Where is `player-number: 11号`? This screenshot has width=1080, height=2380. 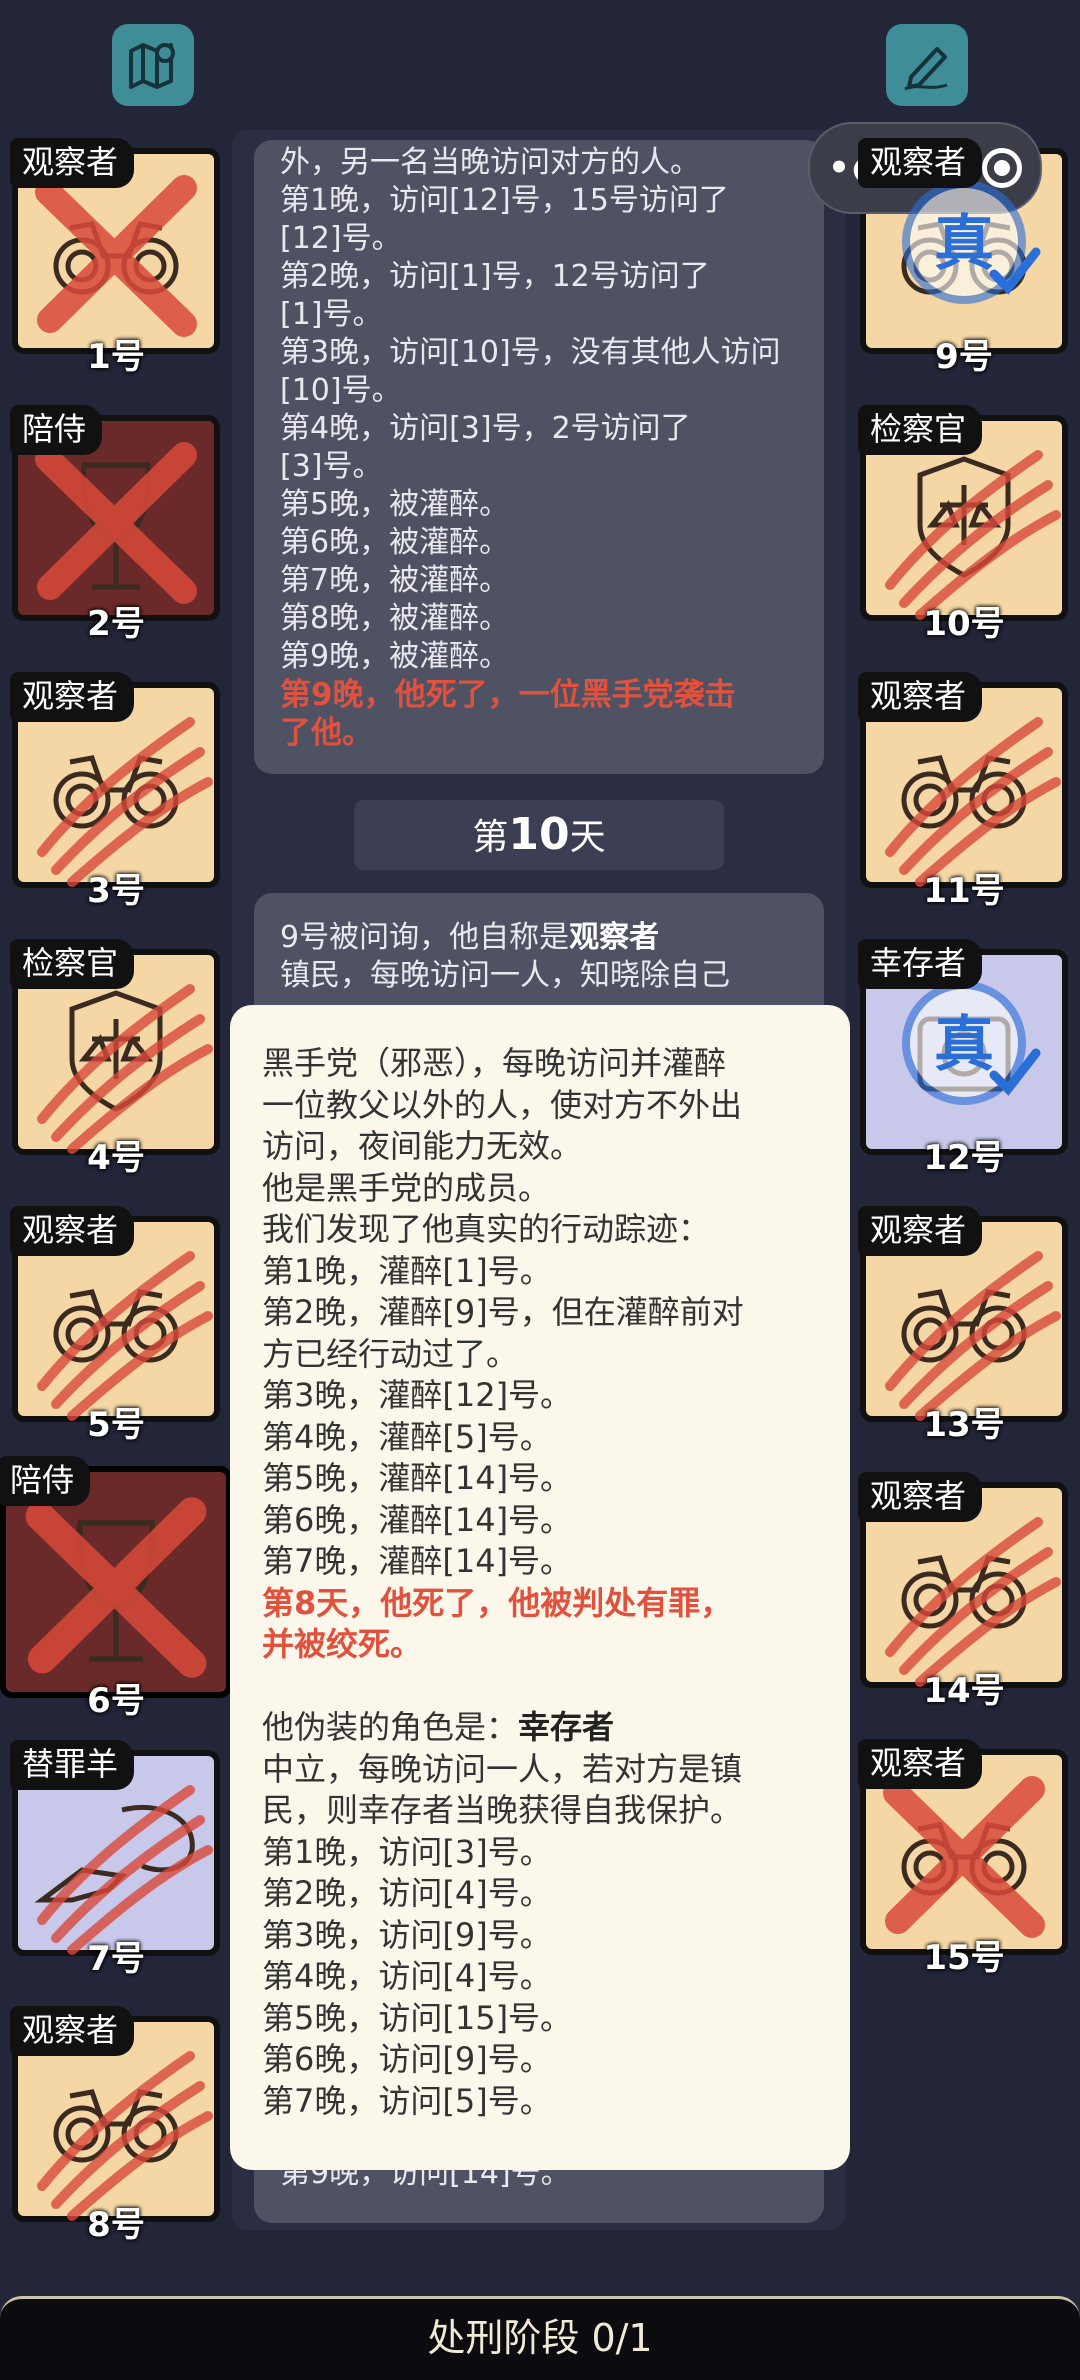
player-number: 11号 is located at coordinates (964, 891).